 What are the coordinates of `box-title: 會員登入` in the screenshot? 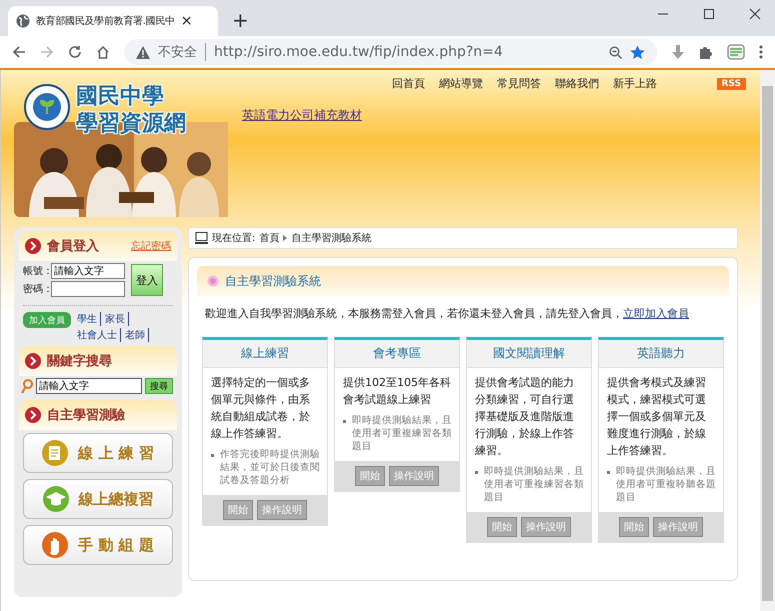 It's located at (73, 246).